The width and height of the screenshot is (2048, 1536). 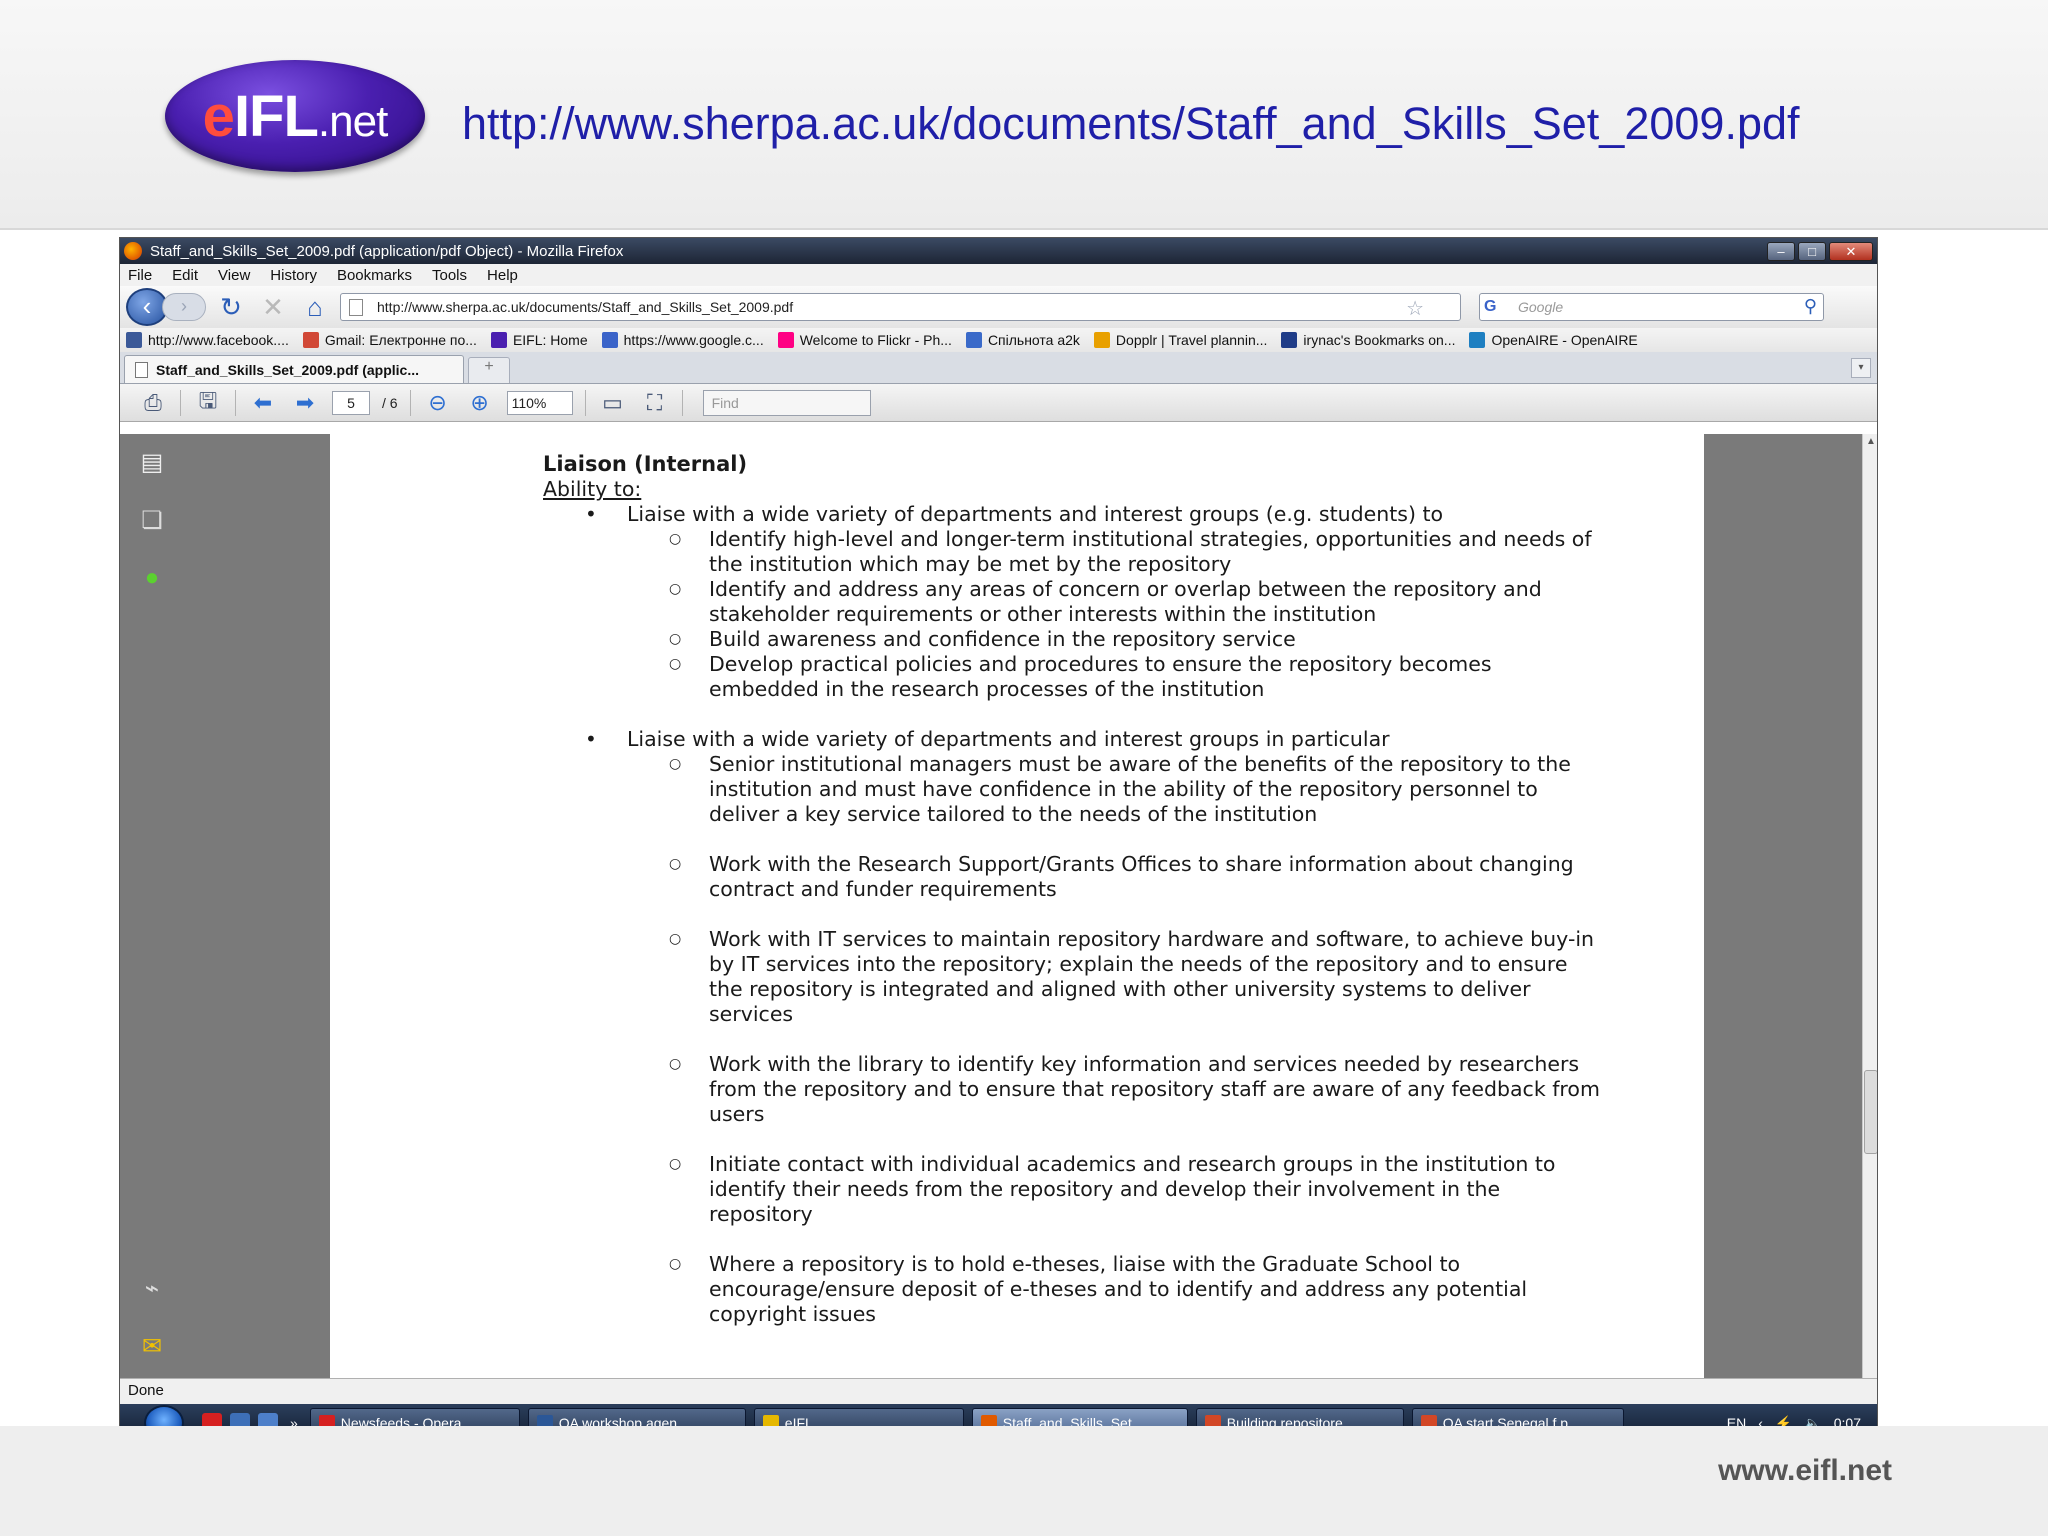 I want to click on vertical-scrollbar: ▲, so click(x=1869, y=906).